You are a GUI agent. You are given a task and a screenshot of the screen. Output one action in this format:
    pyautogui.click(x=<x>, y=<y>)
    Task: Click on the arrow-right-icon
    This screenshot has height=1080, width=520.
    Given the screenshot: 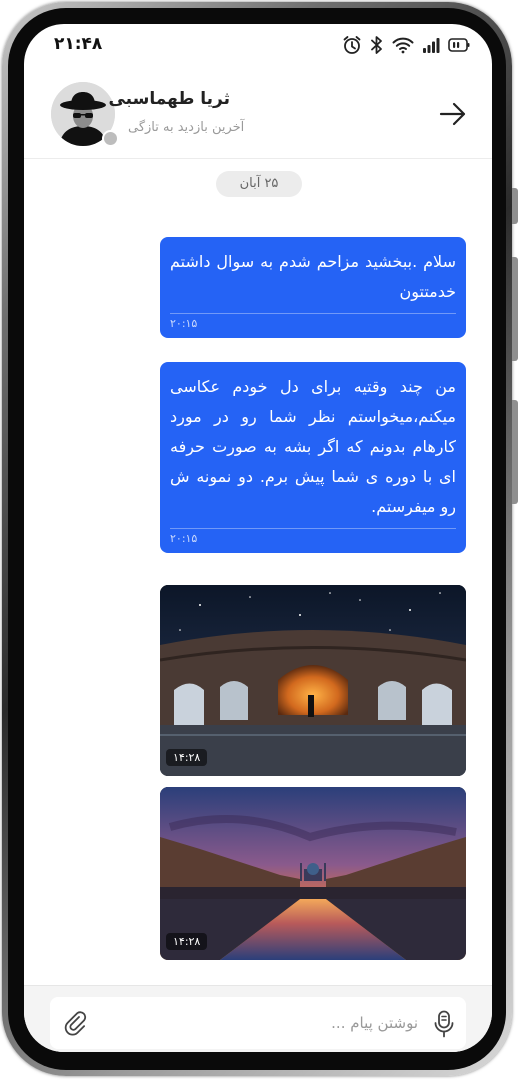 What is the action you would take?
    pyautogui.click(x=453, y=117)
    